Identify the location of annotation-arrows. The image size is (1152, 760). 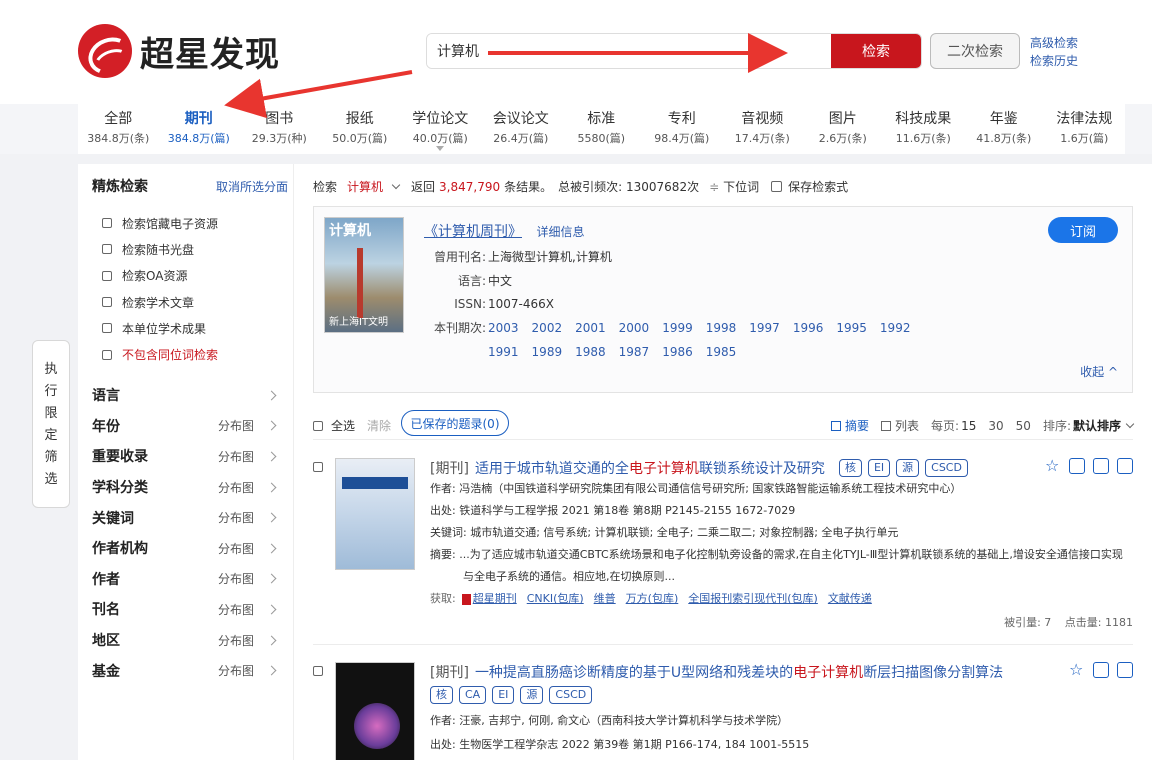
(506, 76).